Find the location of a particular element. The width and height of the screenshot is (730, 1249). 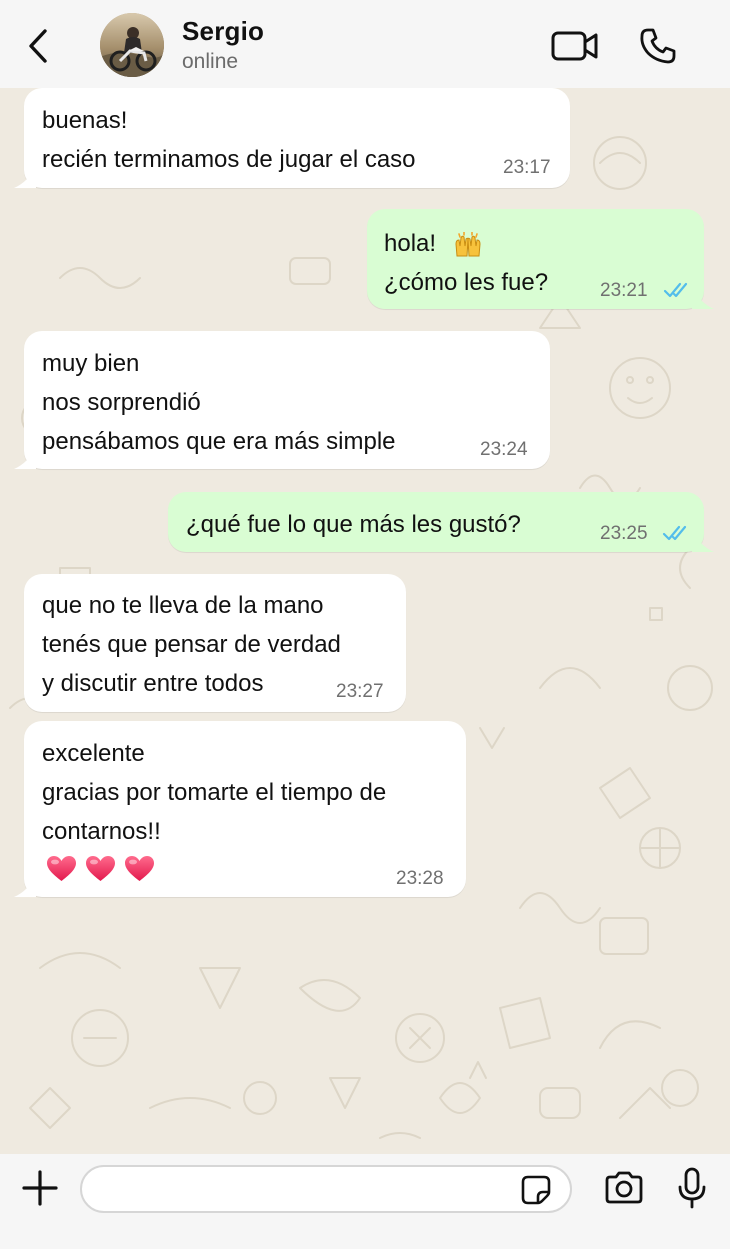

message-text: tenés que pensar de verdad is located at coordinates (191, 644).